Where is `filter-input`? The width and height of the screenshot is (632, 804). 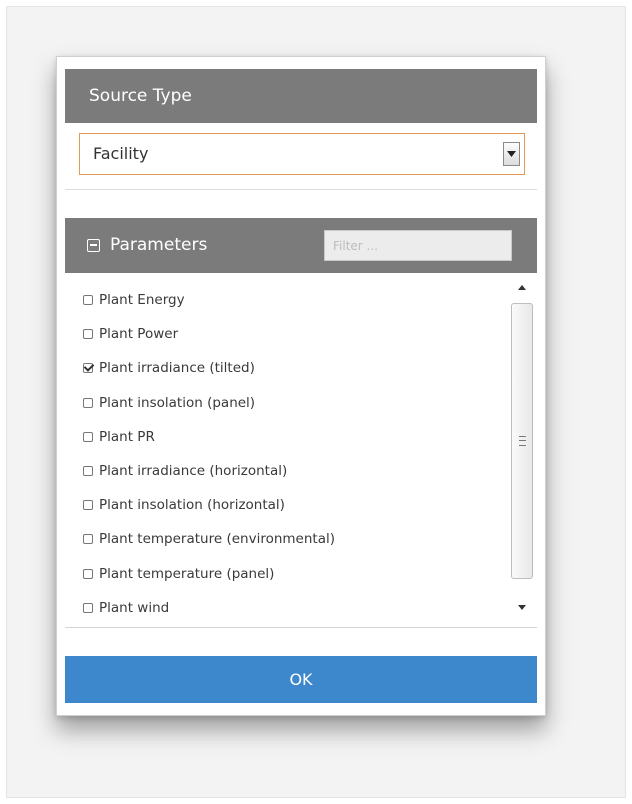
filter-input is located at coordinates (418, 245).